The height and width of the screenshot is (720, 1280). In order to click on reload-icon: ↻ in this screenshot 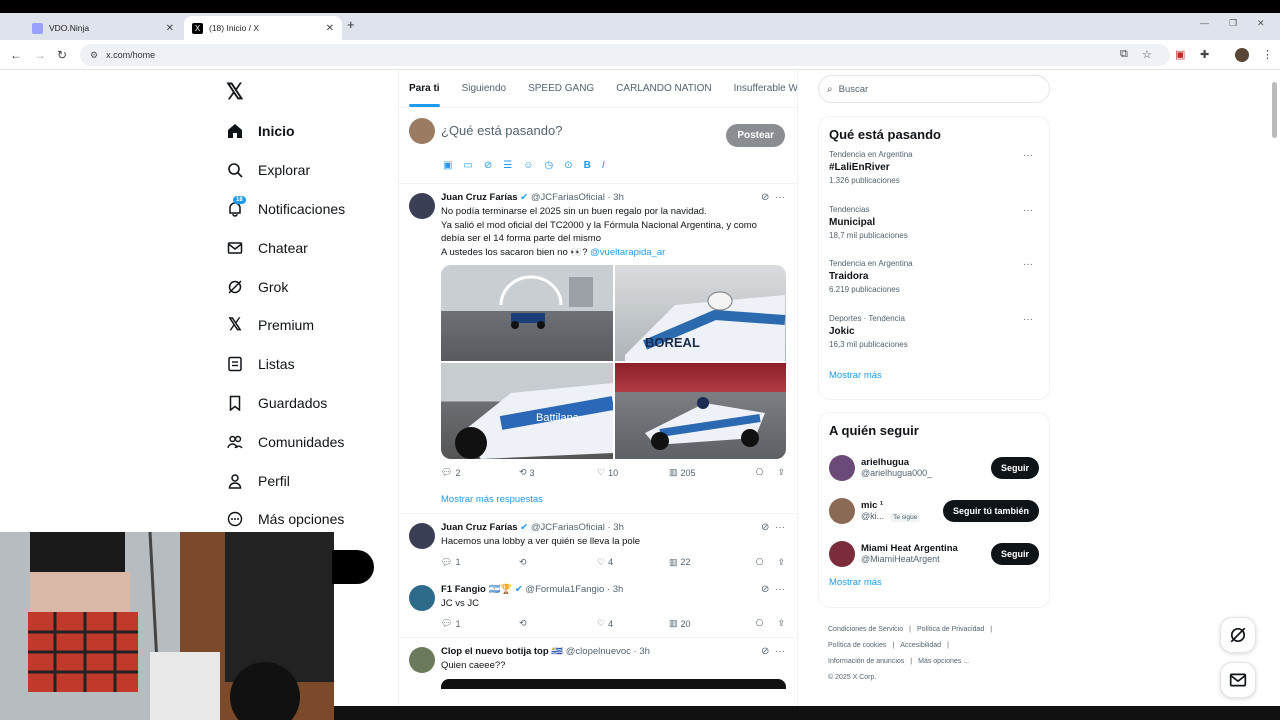, I will do `click(62, 55)`.